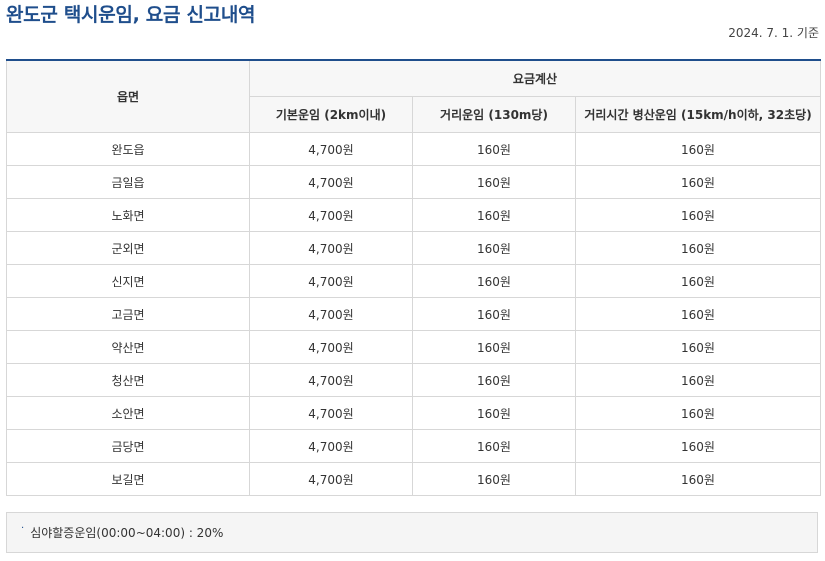  I want to click on table-row: 신지면 4,700원 160원 160원, so click(414, 281).